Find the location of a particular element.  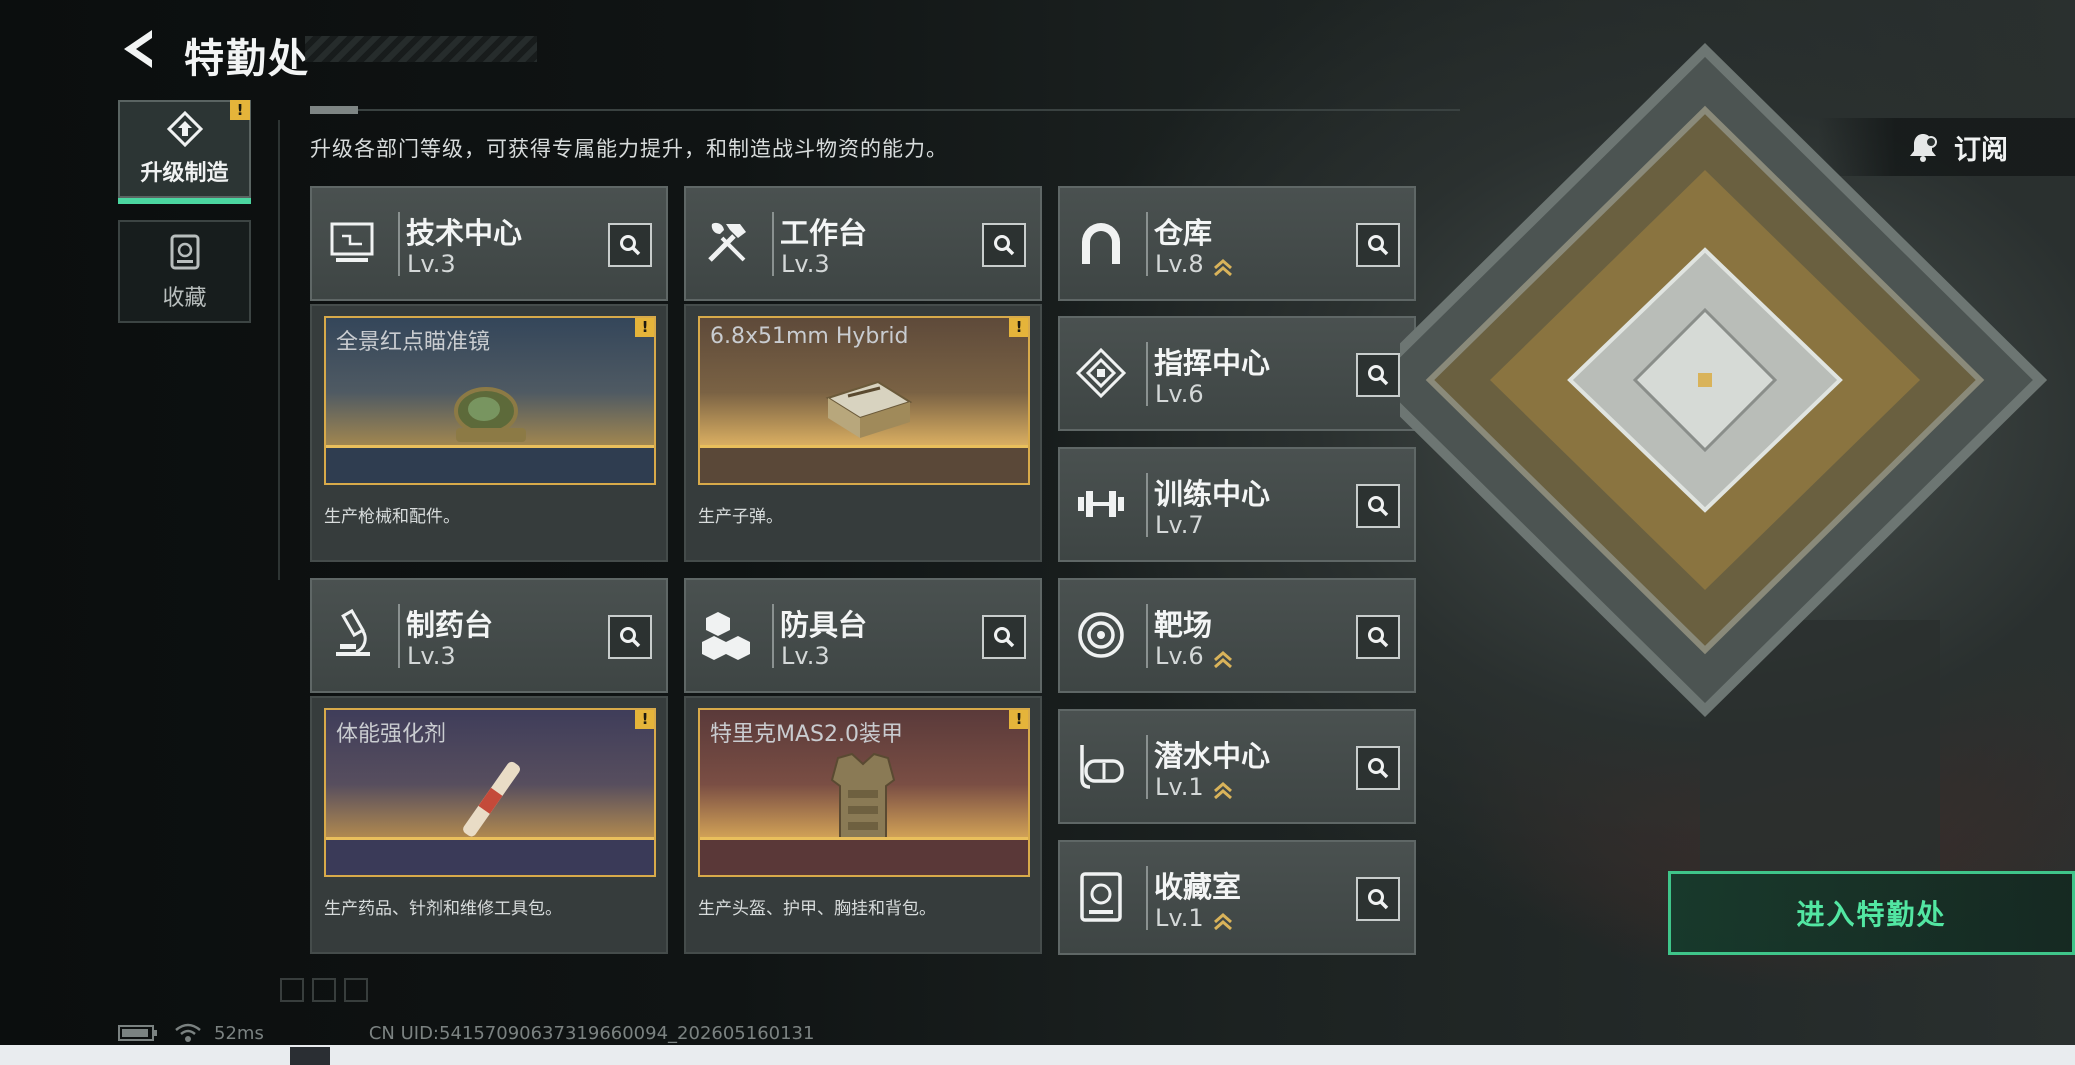

header-divider is located at coordinates (885, 110).